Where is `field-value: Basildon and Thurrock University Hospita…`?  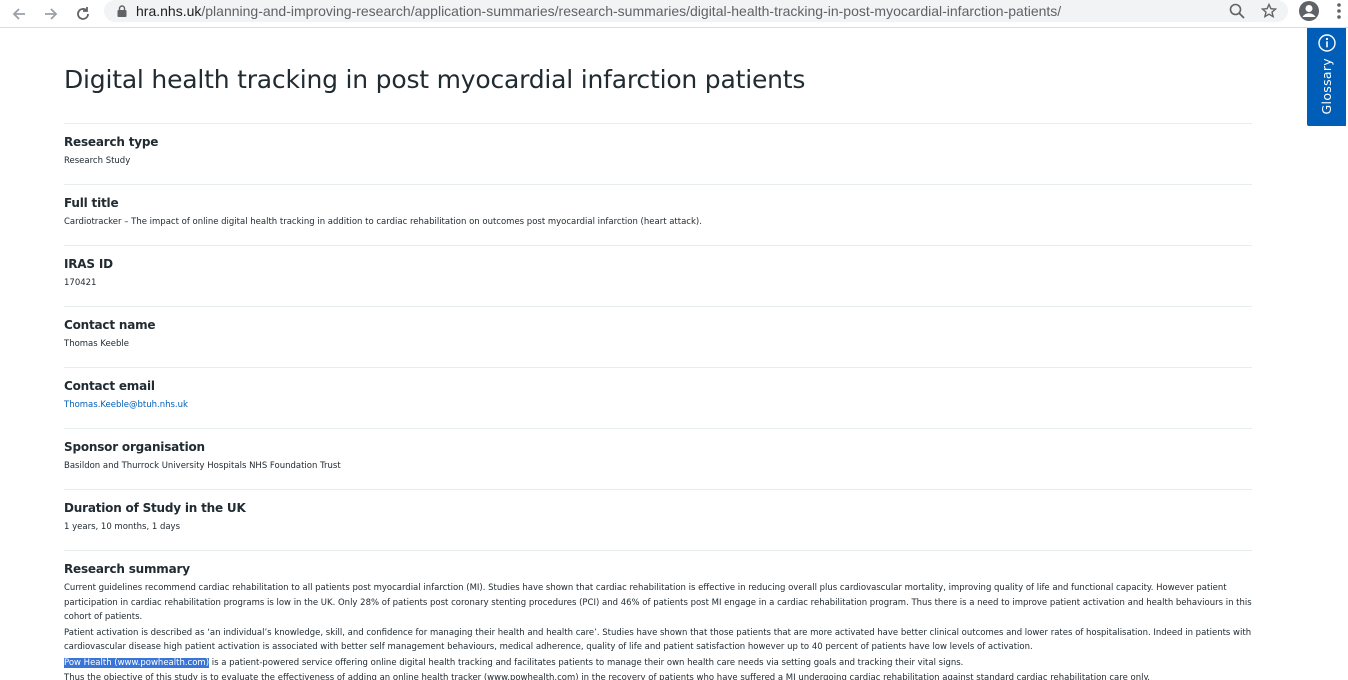
field-value: Basildon and Thurrock University Hospita… is located at coordinates (202, 466).